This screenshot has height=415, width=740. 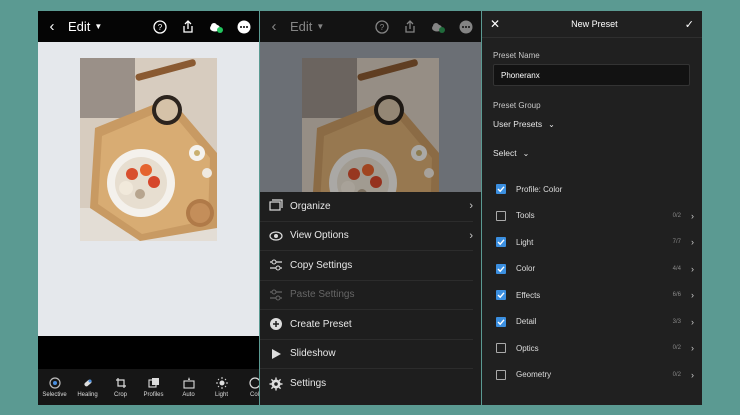 I want to click on option-count: 6/6, so click(x=676, y=295).